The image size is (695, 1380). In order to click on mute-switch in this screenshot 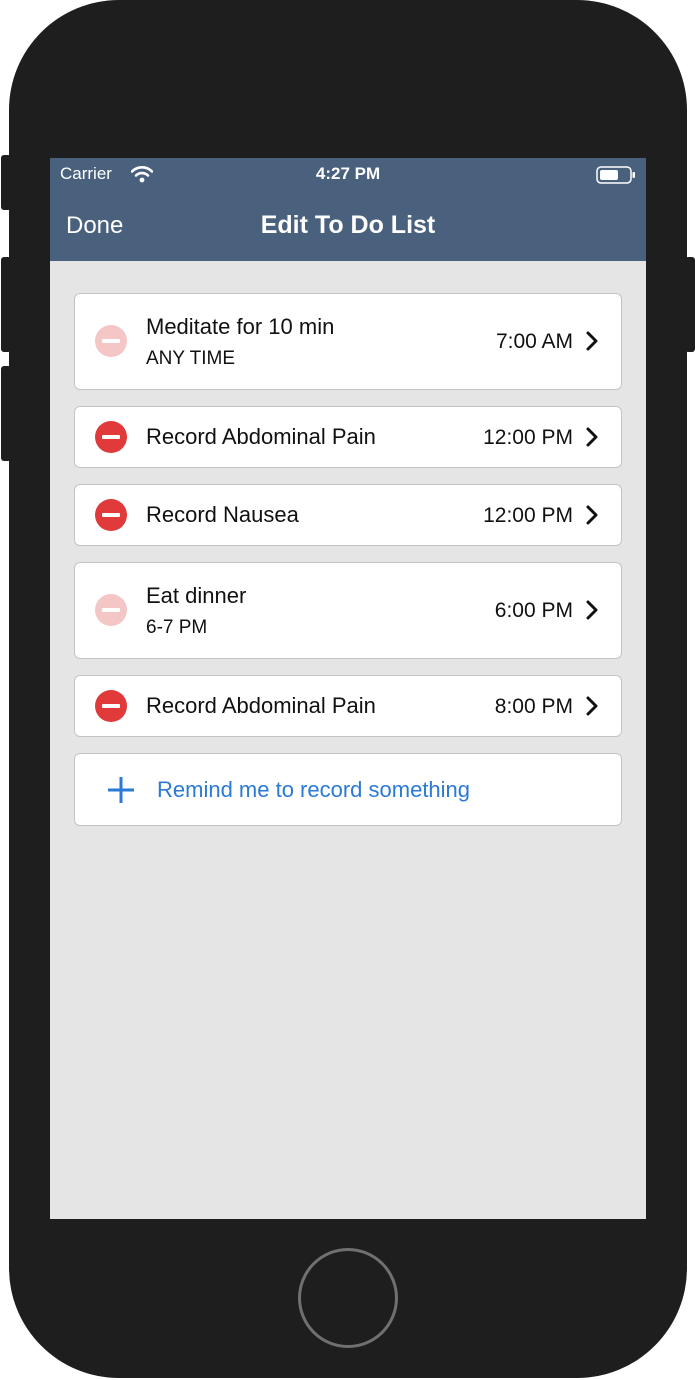, I will do `click(6, 182)`.